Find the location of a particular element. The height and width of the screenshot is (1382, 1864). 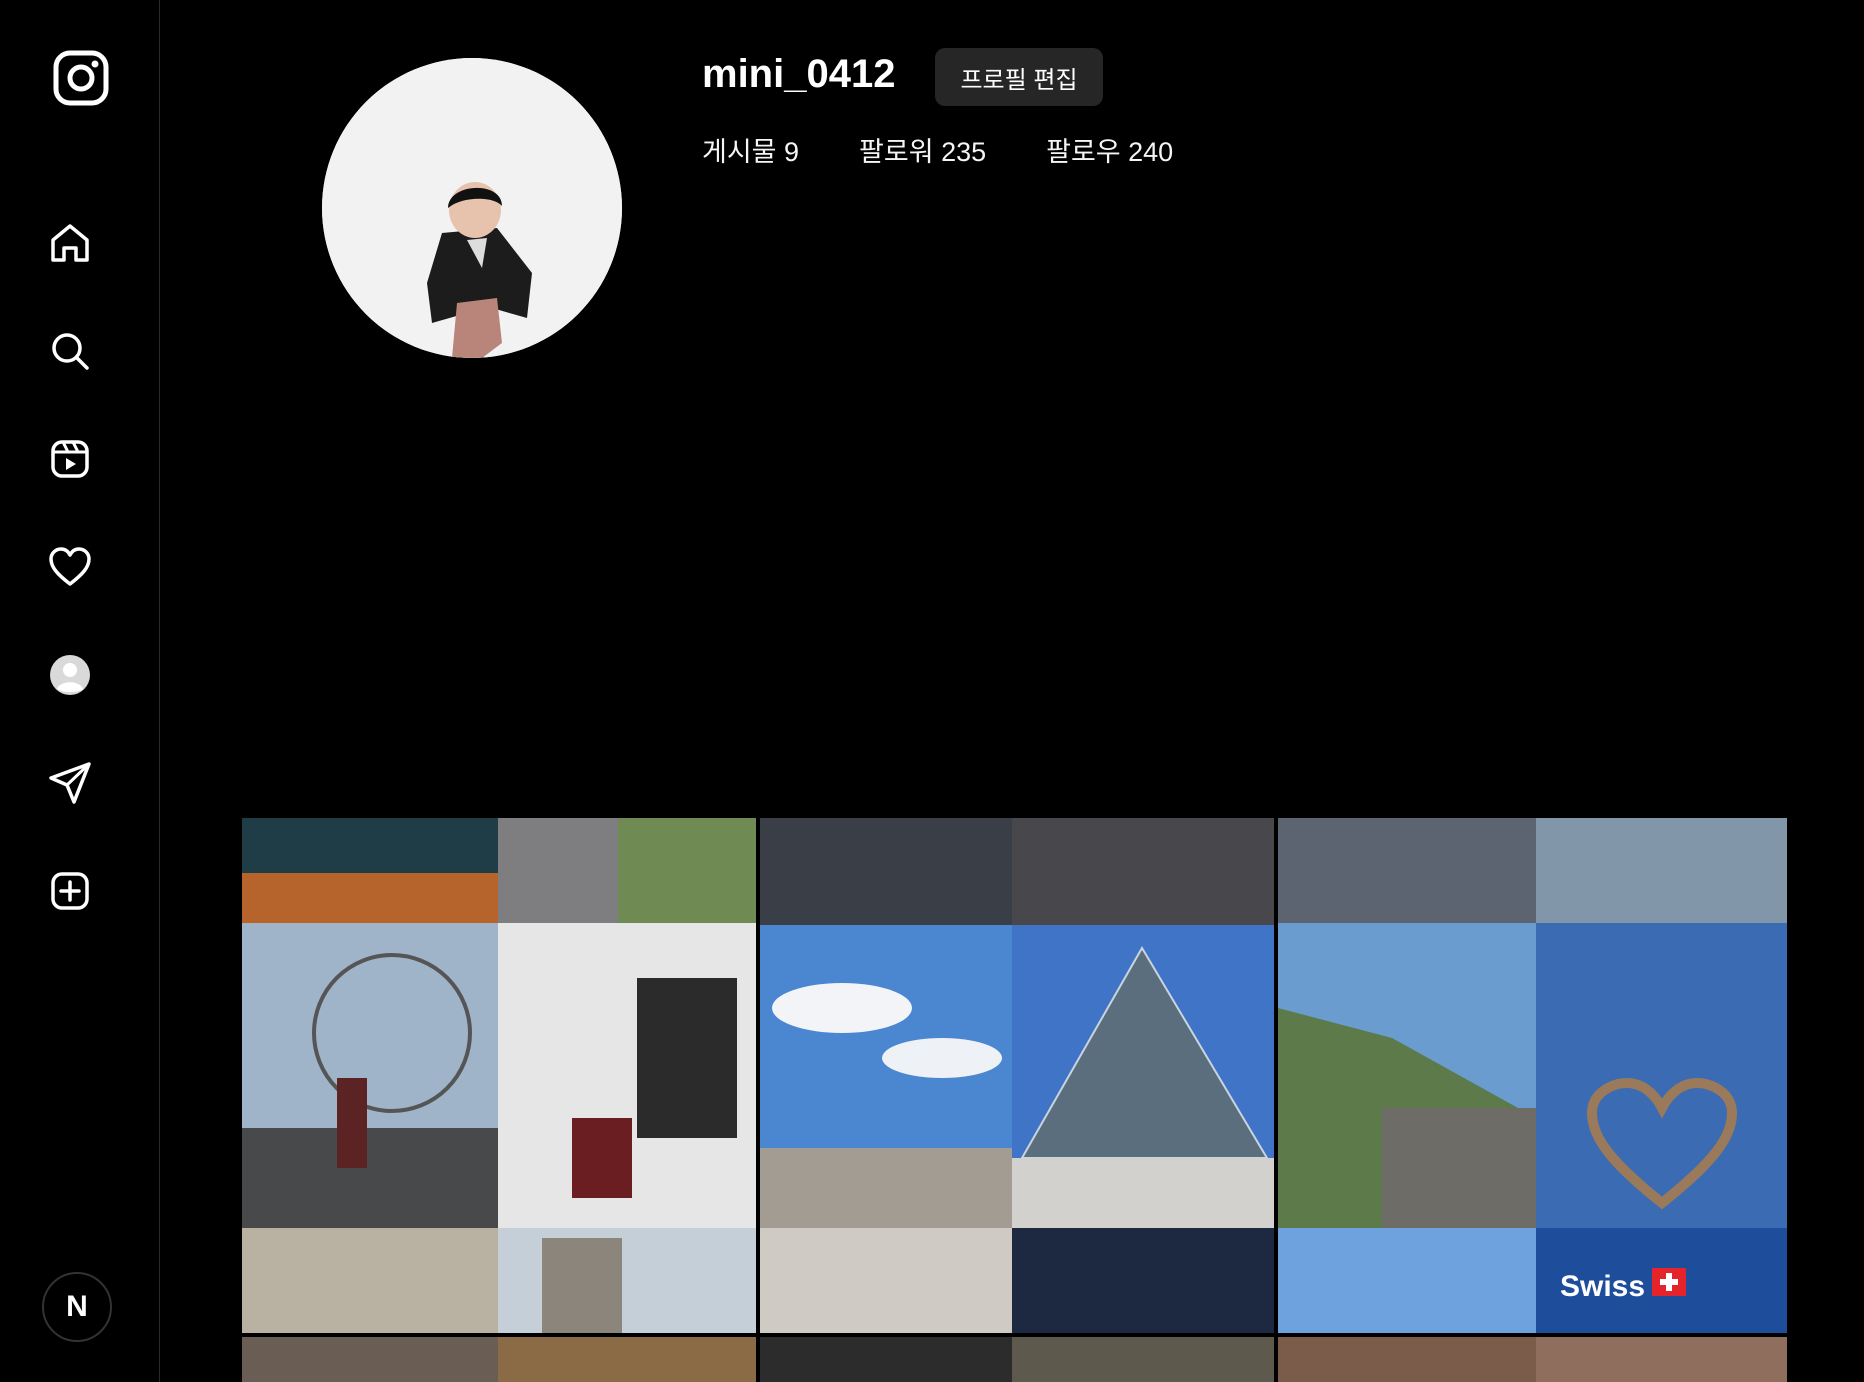

home-icon is located at coordinates (70, 243).